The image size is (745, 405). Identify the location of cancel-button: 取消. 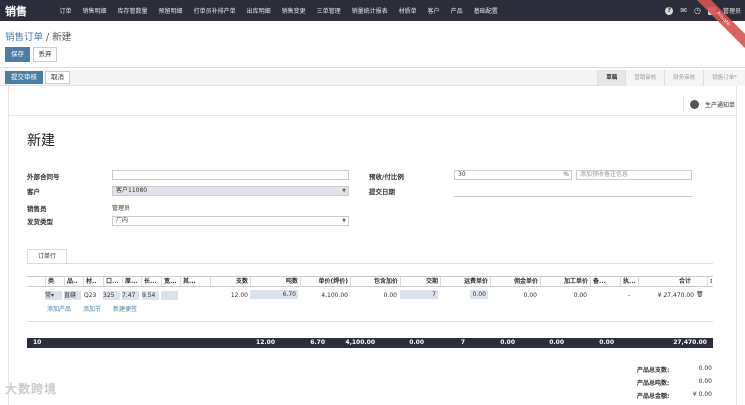
(57, 77).